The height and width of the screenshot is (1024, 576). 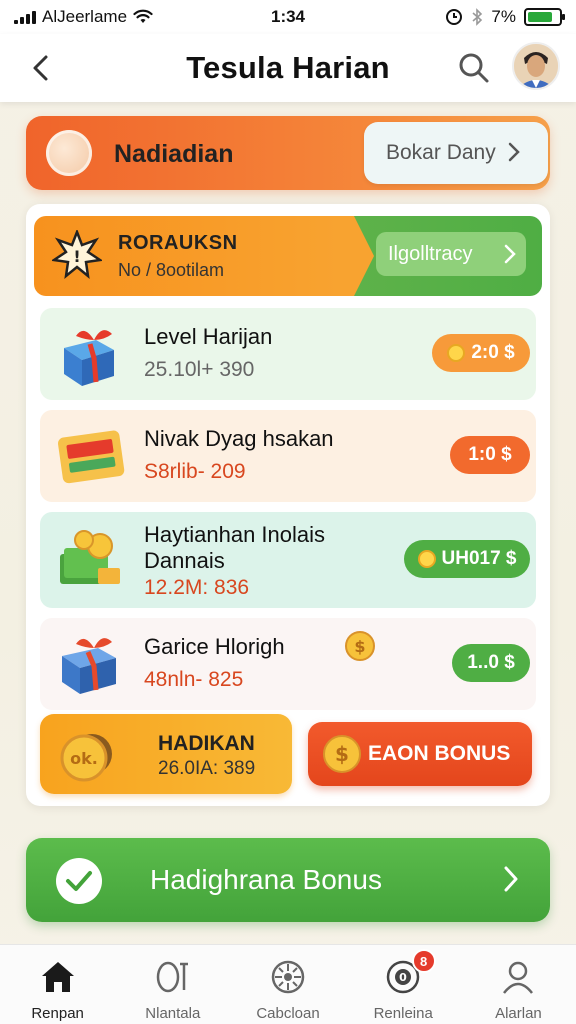 I want to click on reward-amount: 1..0 $, so click(x=491, y=662).